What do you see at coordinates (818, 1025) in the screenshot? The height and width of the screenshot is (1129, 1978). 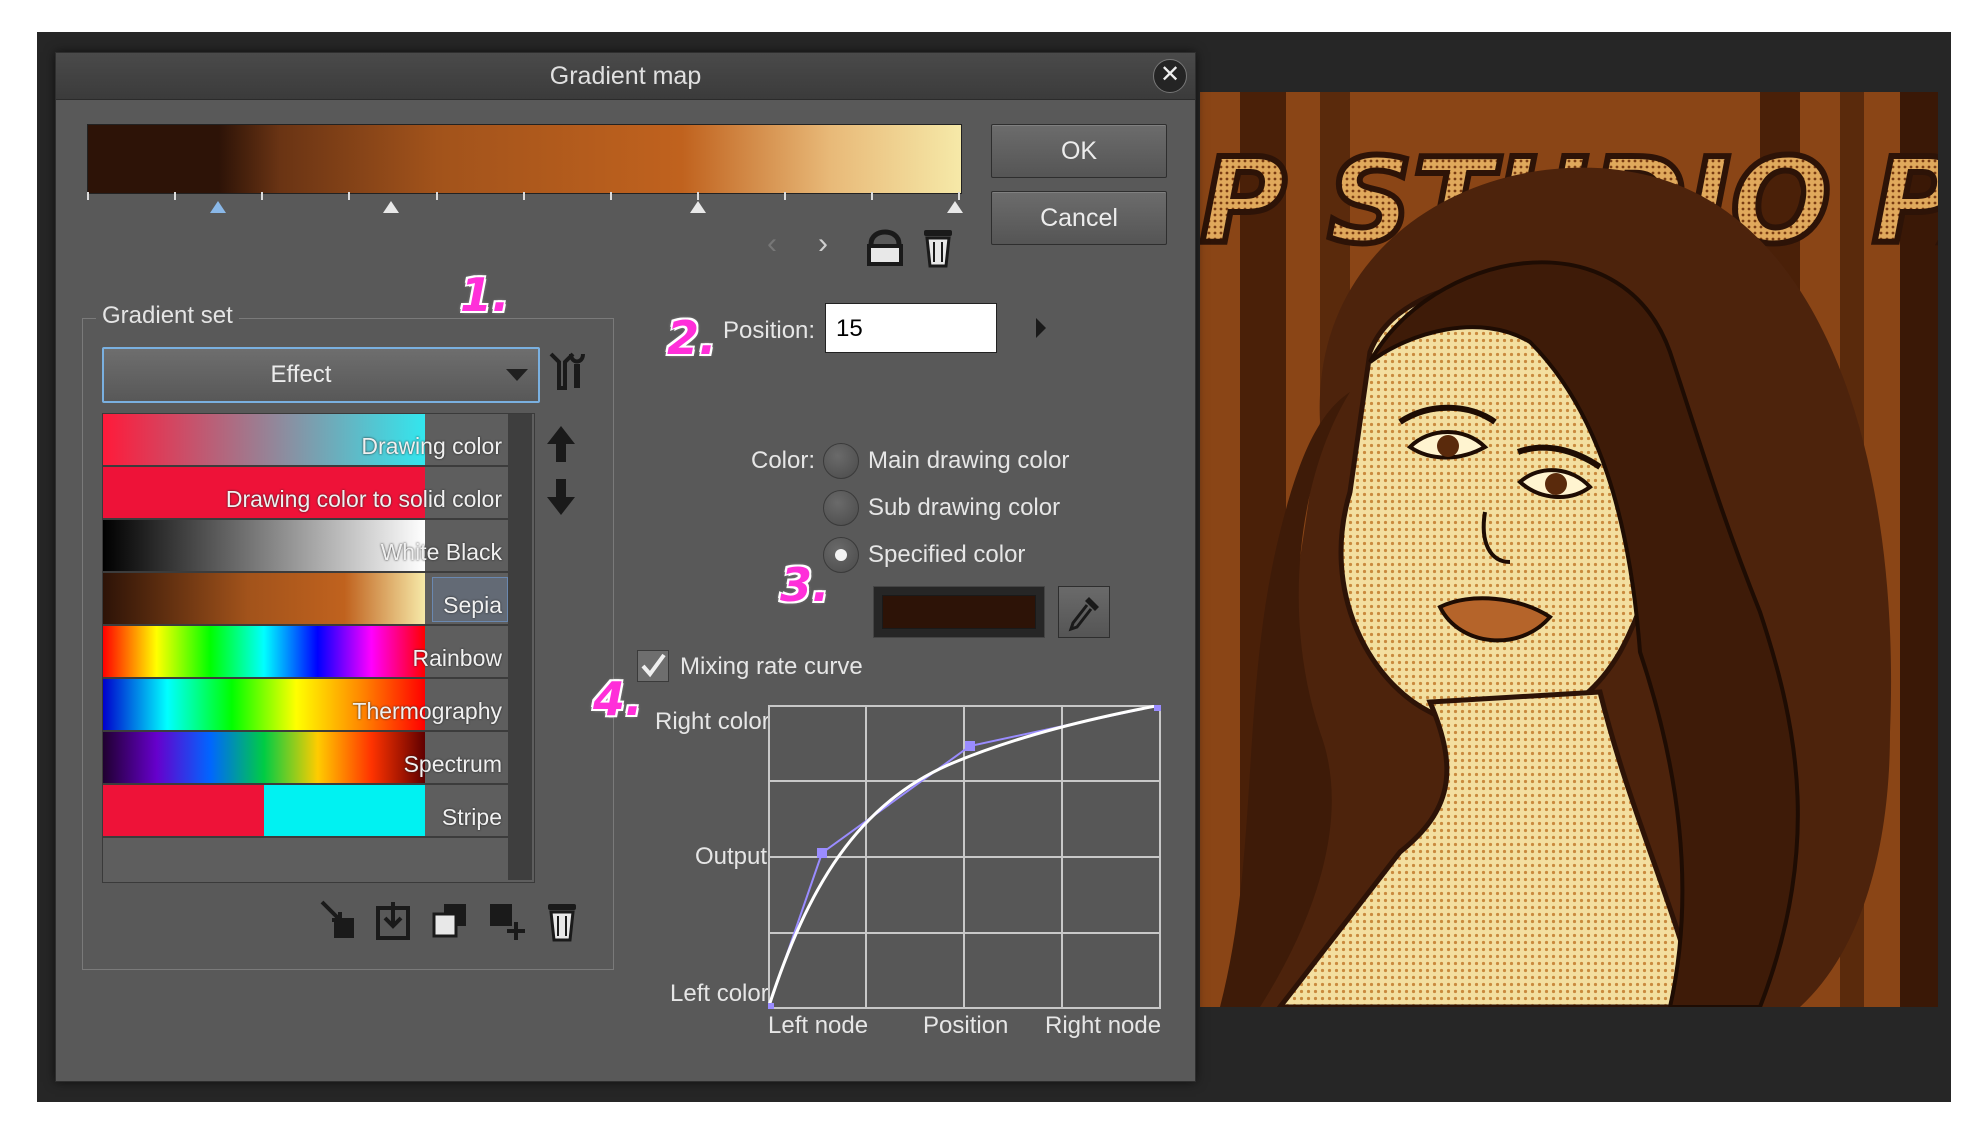 I see `curve-left-node-label: Left node` at bounding box center [818, 1025].